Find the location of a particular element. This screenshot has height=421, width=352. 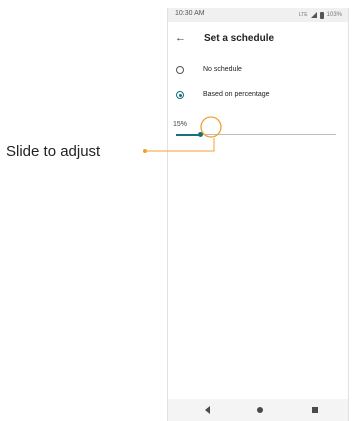

navigation-bar is located at coordinates (258, 410).